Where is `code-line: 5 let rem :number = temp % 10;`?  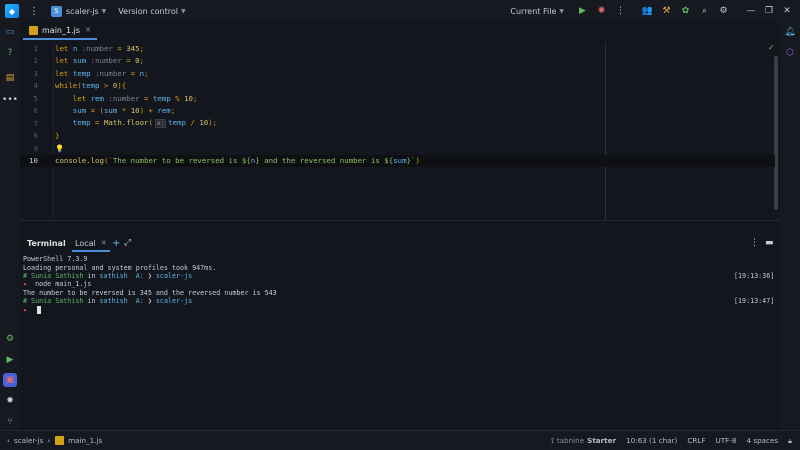
code-line: 5 let rem :number = temp % 10; is located at coordinates (397, 98).